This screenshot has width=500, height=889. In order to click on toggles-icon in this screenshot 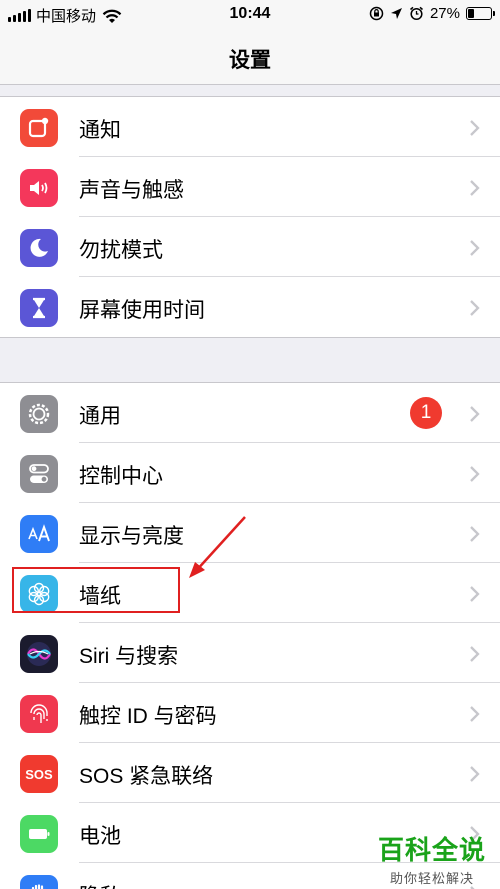, I will do `click(39, 474)`.